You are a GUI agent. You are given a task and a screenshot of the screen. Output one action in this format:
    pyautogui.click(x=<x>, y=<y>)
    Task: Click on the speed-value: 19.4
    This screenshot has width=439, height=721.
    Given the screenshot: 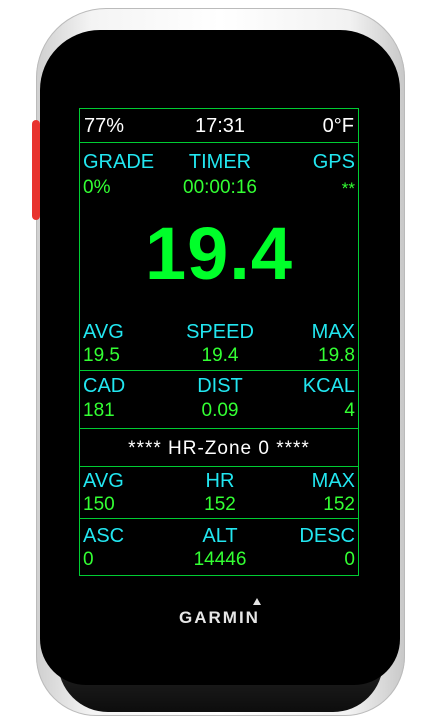 What is the action you would take?
    pyautogui.click(x=220, y=355)
    